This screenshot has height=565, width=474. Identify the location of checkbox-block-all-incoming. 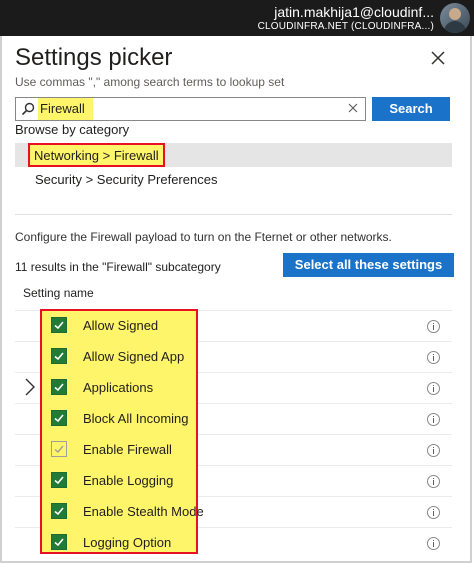
(59, 418).